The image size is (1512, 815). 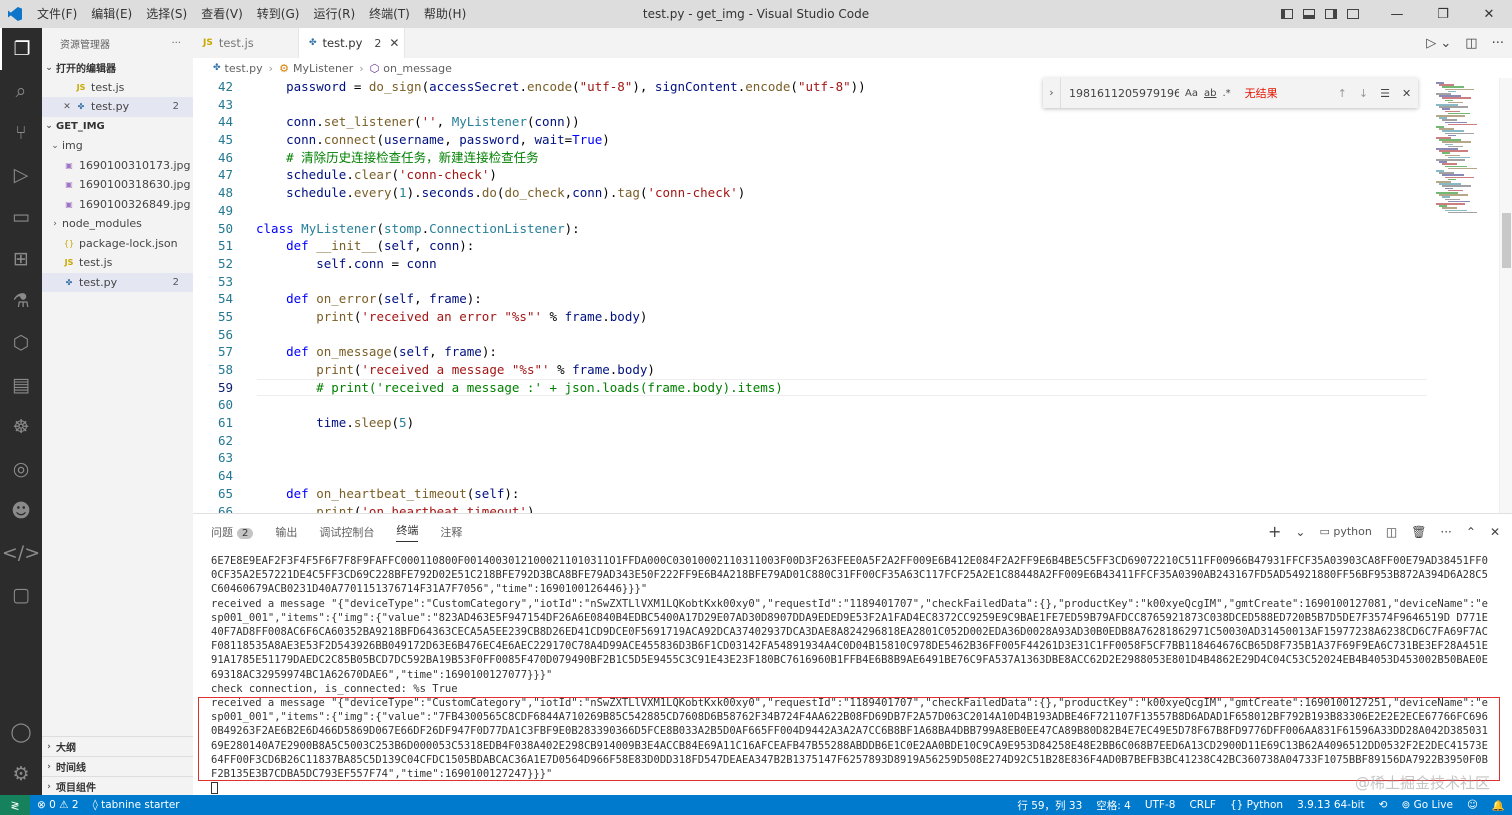 I want to click on editor-tab: ✤ test.py 2 ✕, so click(x=352, y=43).